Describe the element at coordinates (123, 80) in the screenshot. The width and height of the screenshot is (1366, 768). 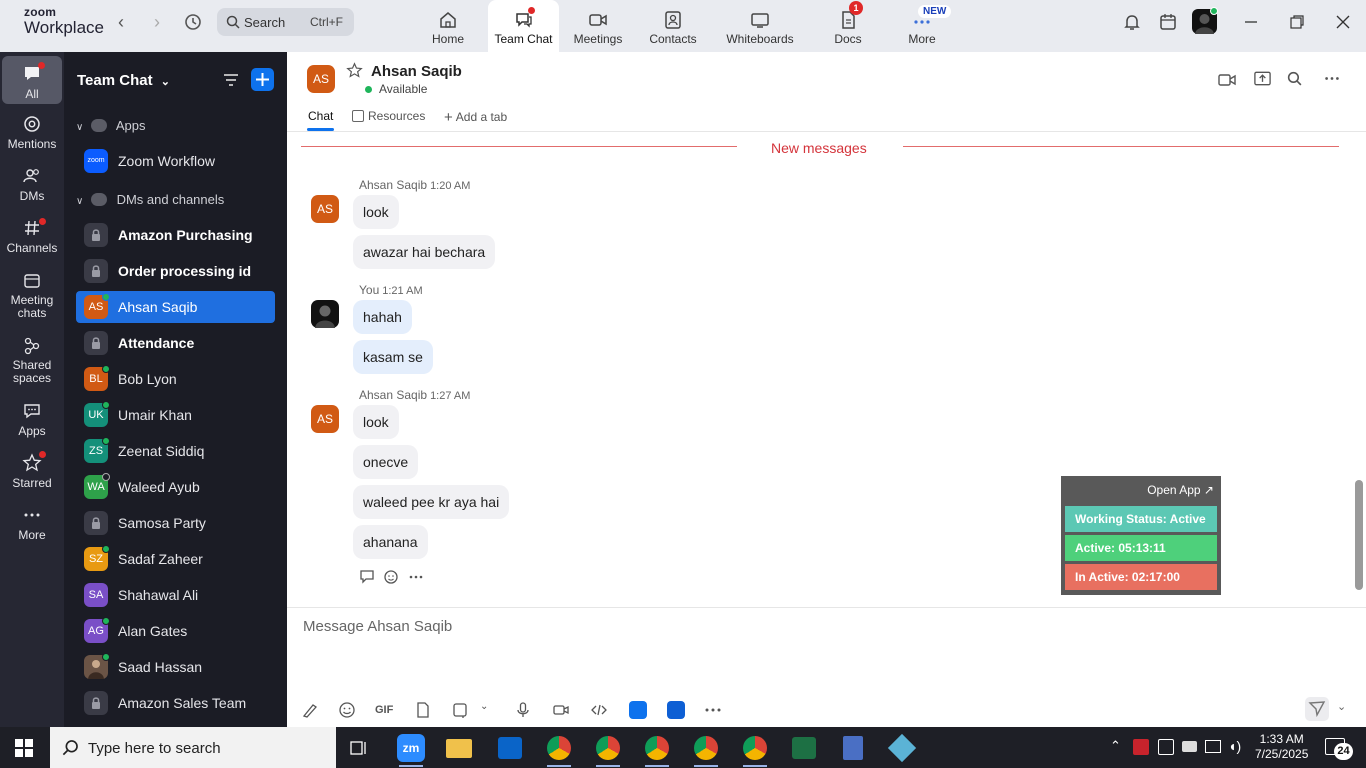
I see `sidebar-title: Team Chat ⌄` at that location.